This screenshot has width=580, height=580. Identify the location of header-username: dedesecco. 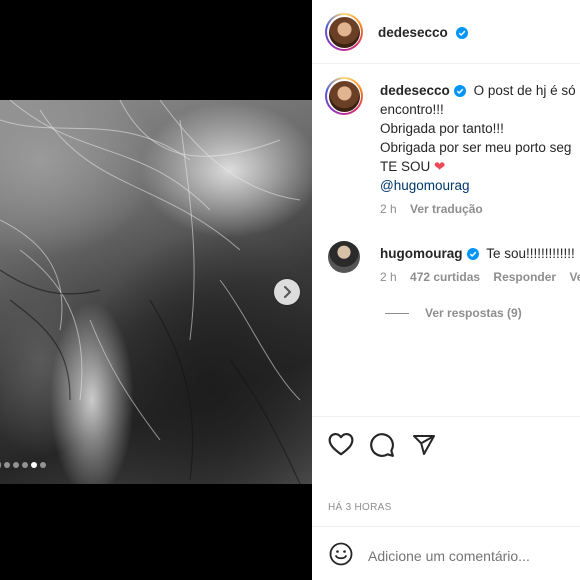
(413, 32).